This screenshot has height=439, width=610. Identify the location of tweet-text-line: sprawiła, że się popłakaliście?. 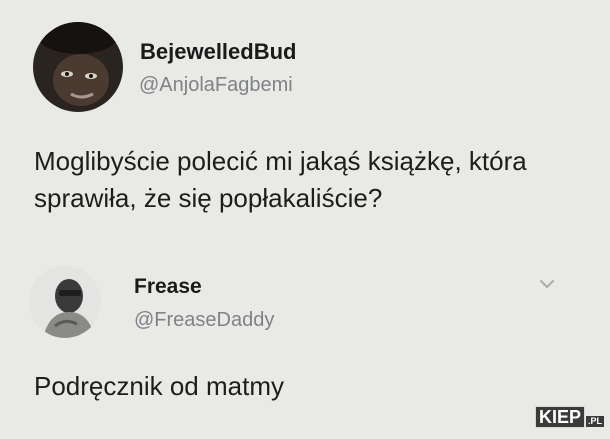
(208, 198).